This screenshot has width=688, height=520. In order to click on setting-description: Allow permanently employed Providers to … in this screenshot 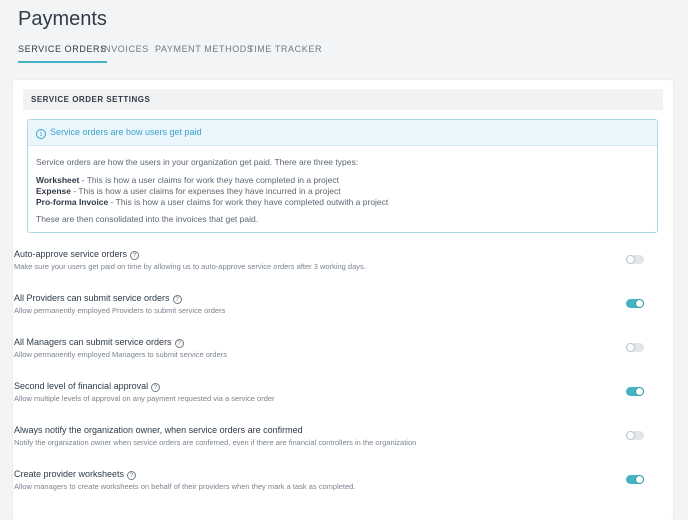, I will do `click(120, 310)`.